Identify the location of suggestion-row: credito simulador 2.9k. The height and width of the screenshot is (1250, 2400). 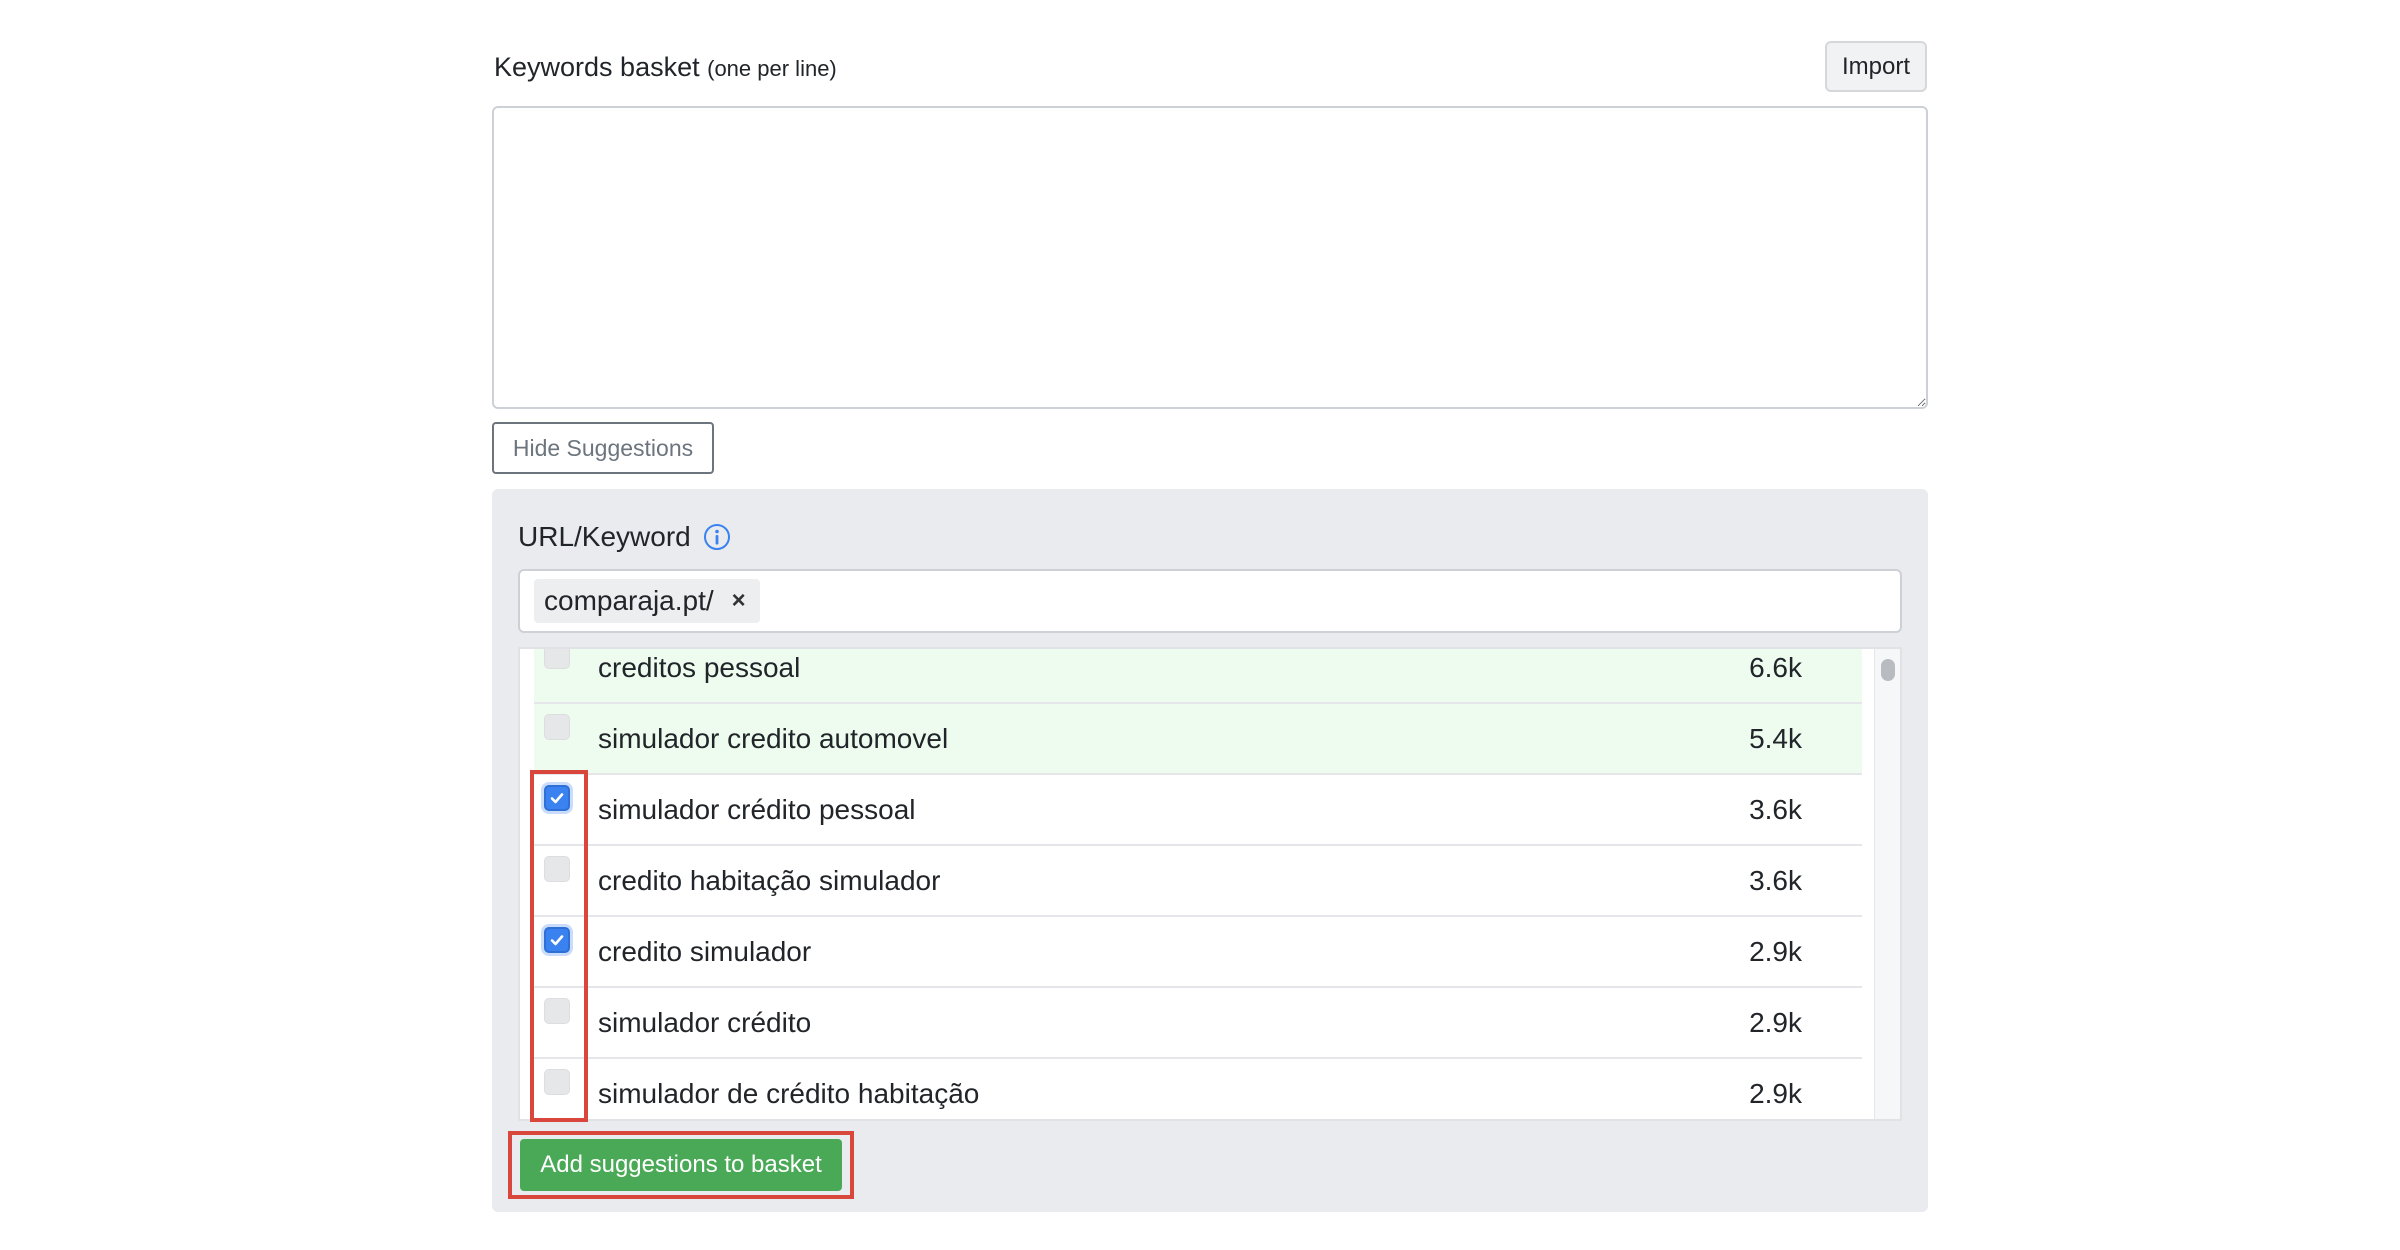
(1198, 952).